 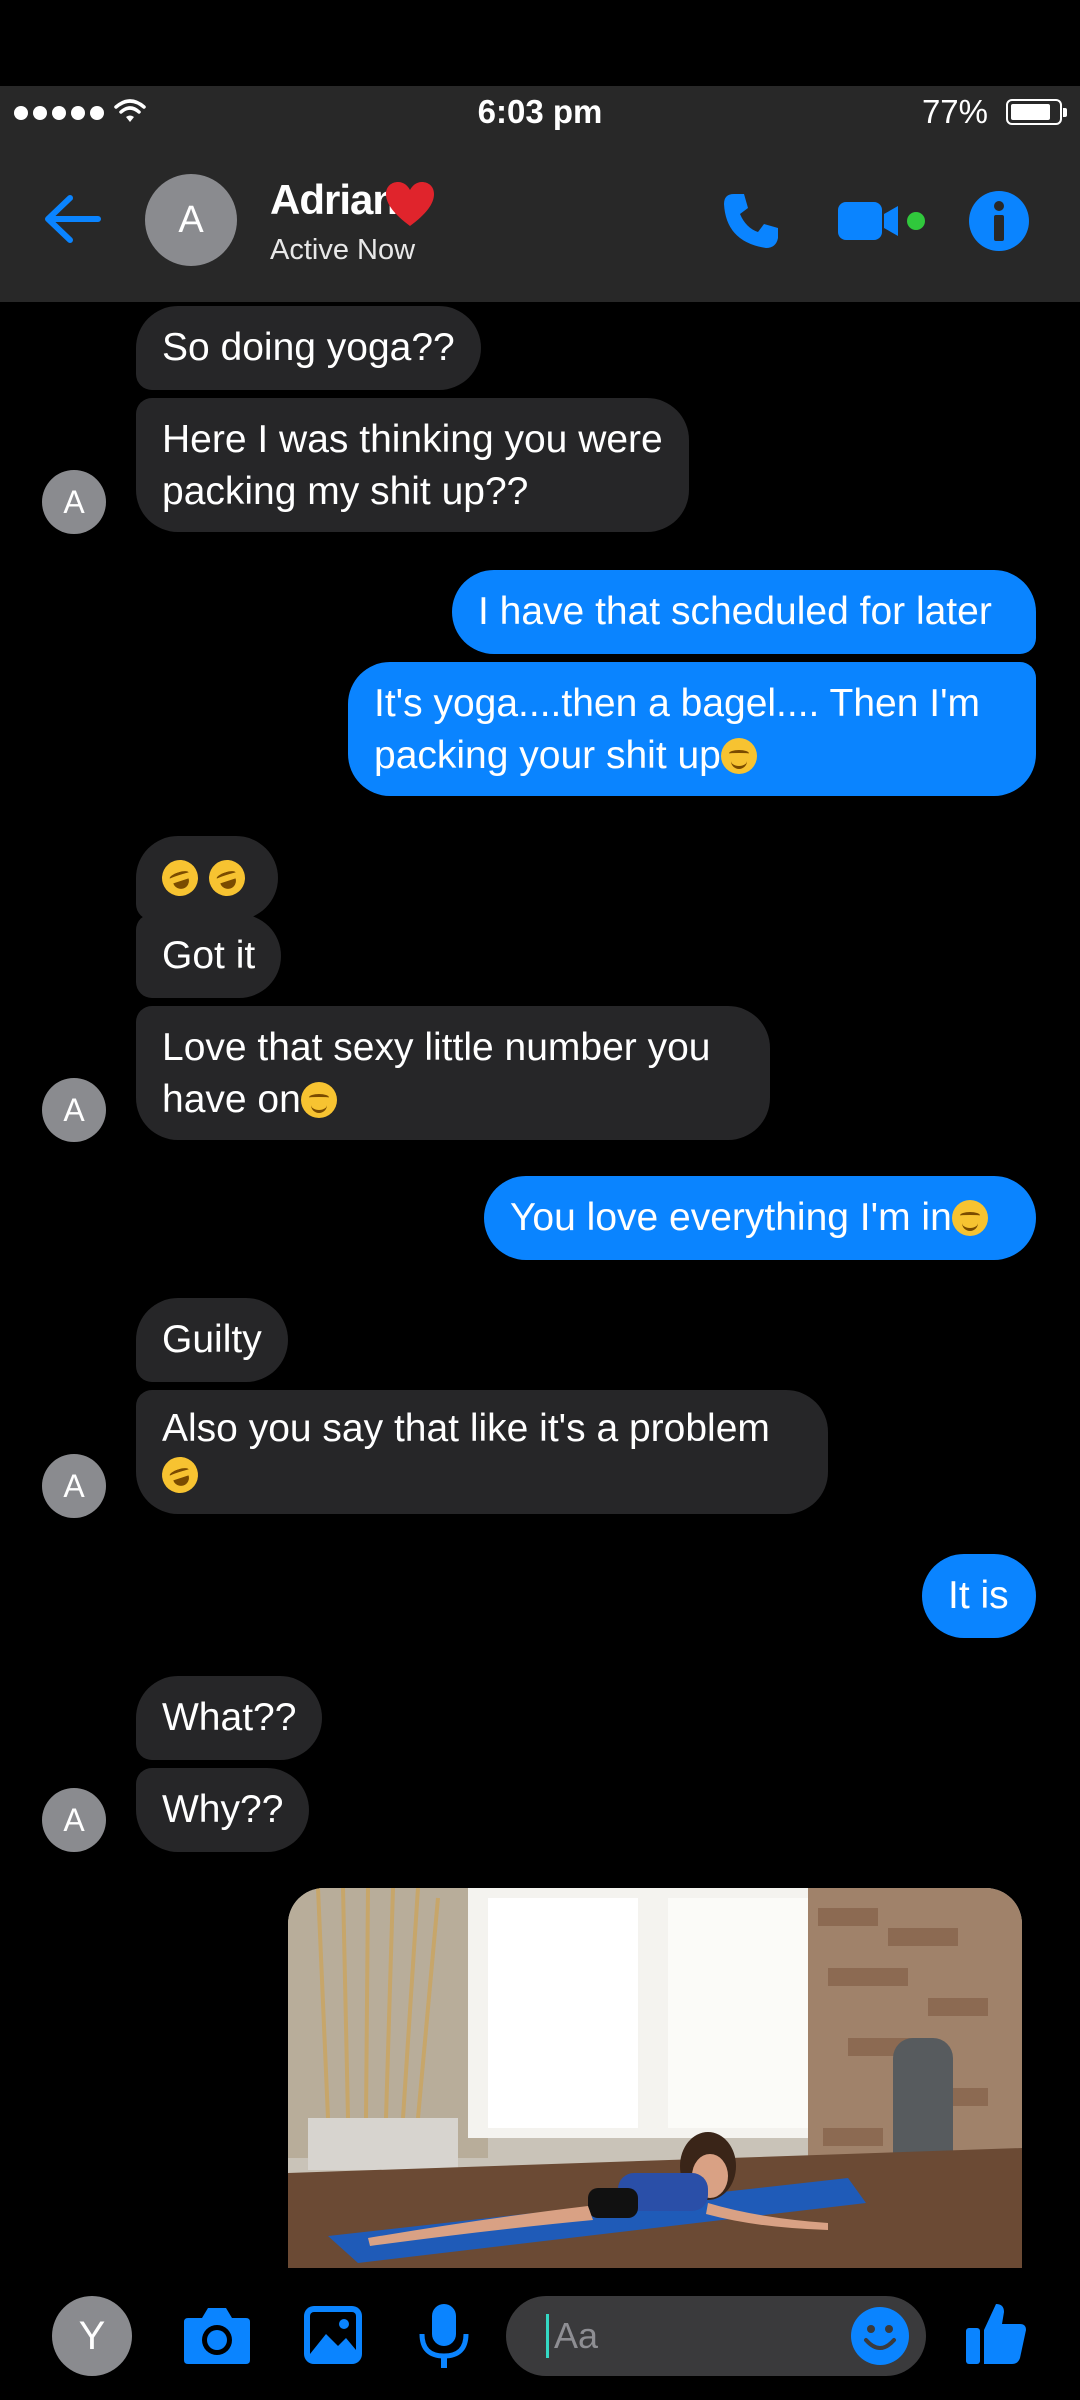 I want to click on microphone-icon, so click(x=444, y=2337).